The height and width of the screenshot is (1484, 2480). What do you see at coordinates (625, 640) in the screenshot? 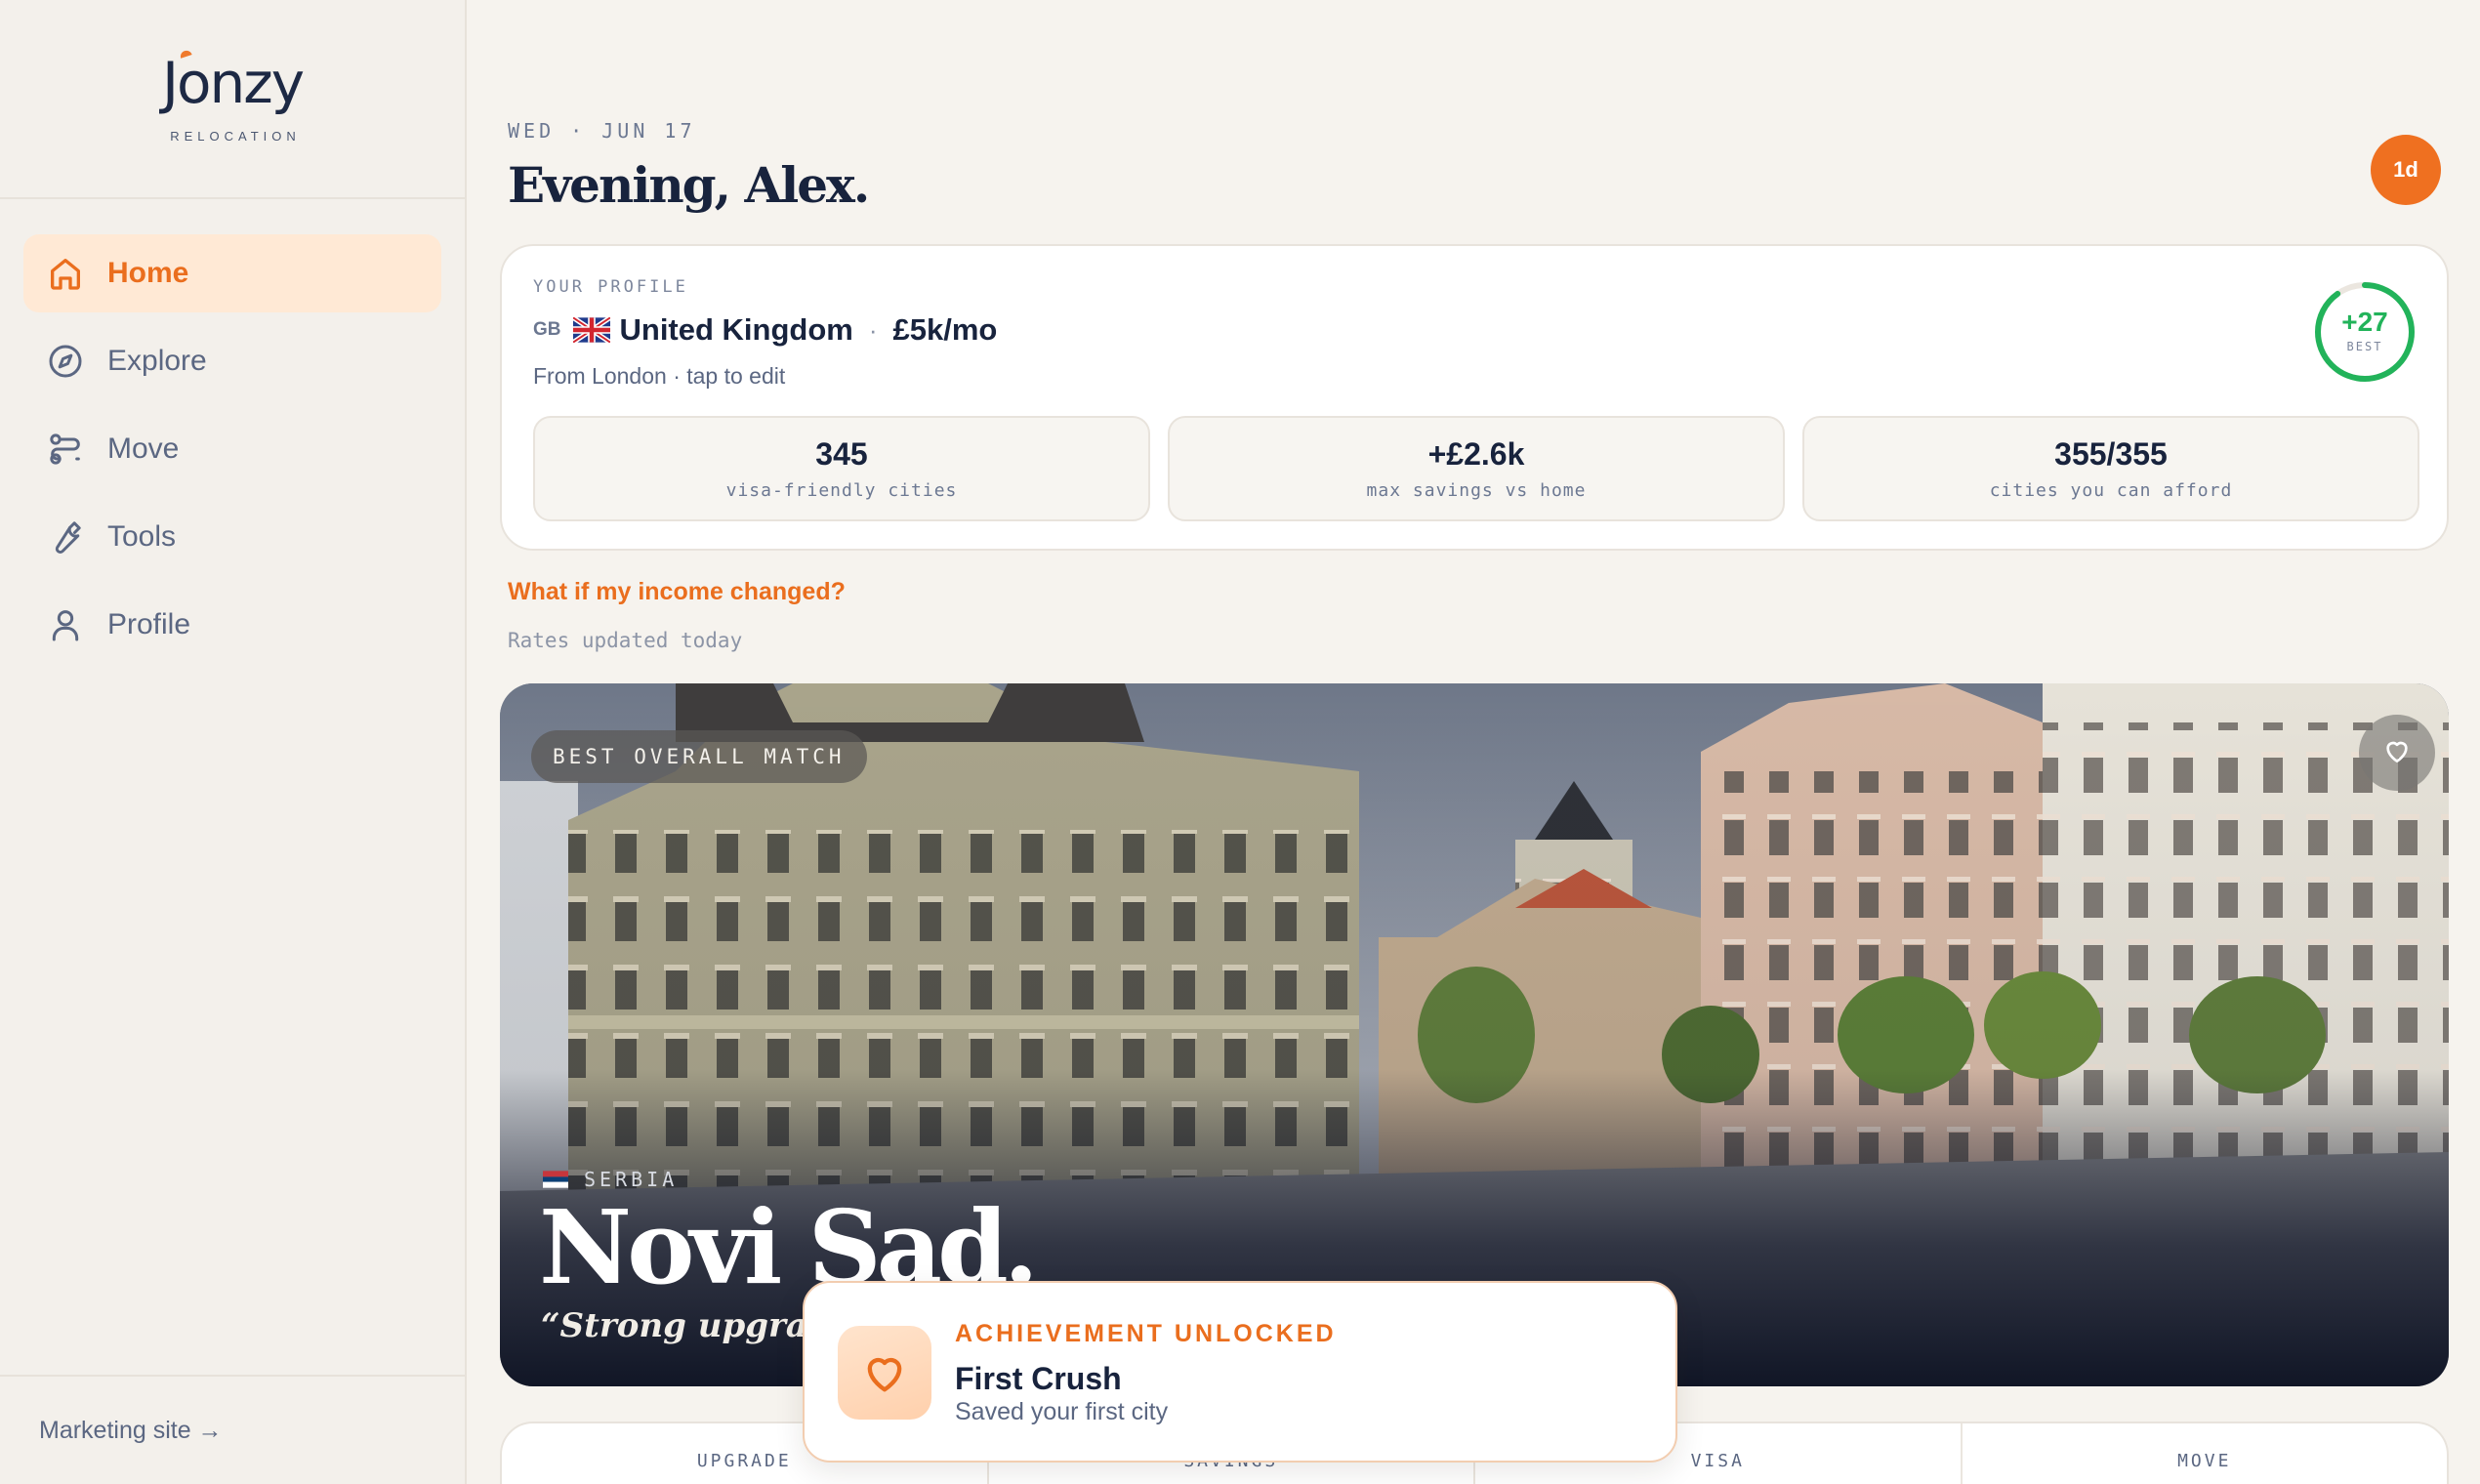
I see `rates-status: Rates updated today` at bounding box center [625, 640].